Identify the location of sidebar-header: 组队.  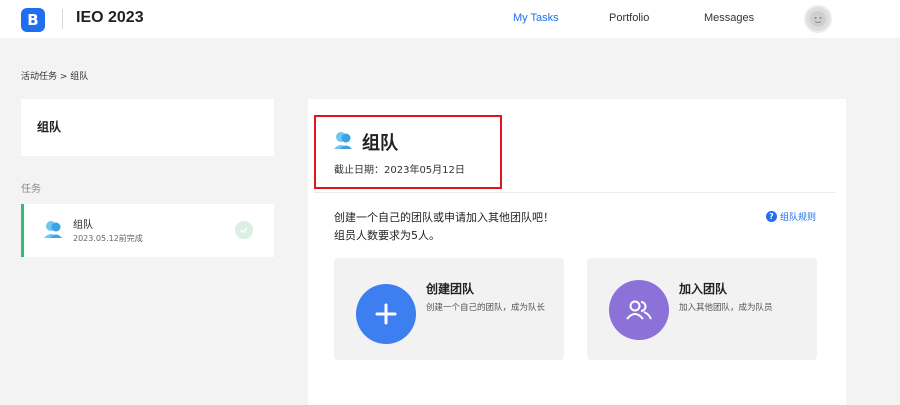
(147, 127).